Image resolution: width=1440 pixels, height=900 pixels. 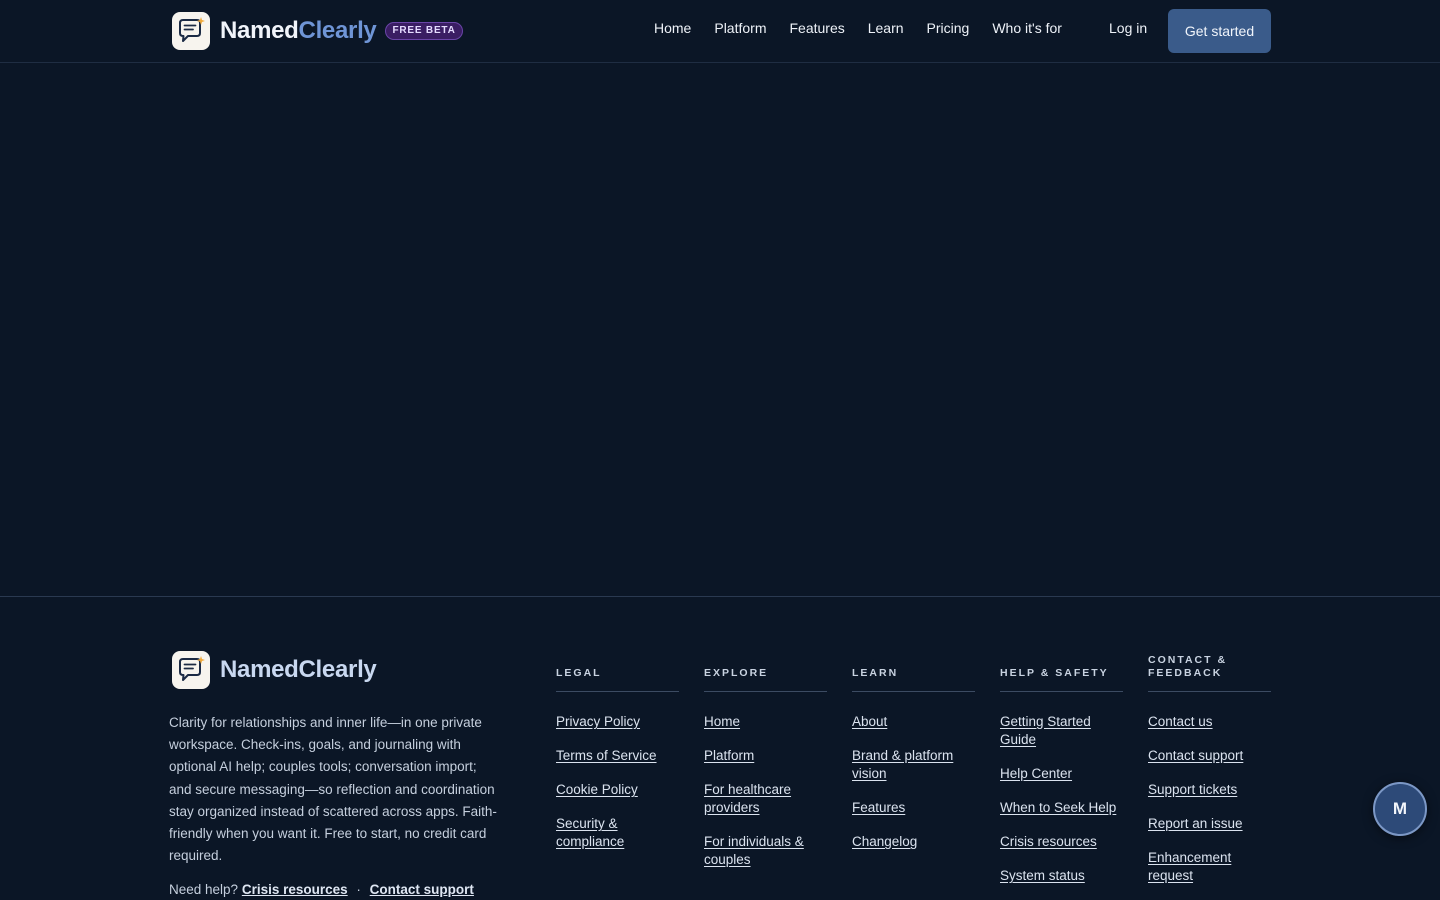 What do you see at coordinates (295, 889) in the screenshot?
I see `crisis-resources-link: Crisis resources` at bounding box center [295, 889].